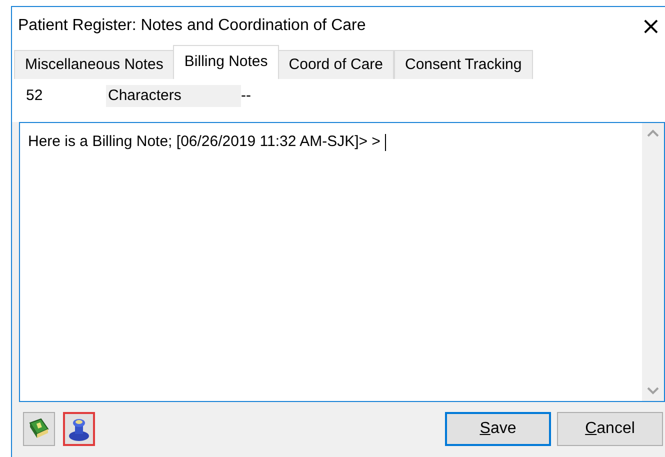  Describe the element at coordinates (653, 133) in the screenshot. I see `scroll-up-icon` at that location.